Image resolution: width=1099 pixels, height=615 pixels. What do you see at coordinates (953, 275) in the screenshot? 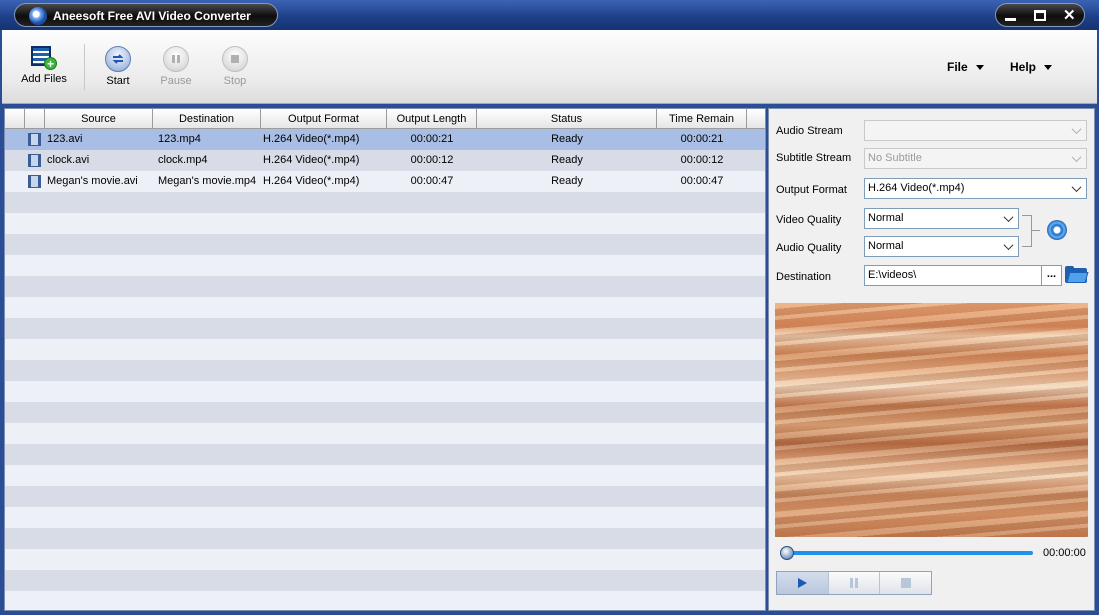
I see `destination-field: E:\videos\` at bounding box center [953, 275].